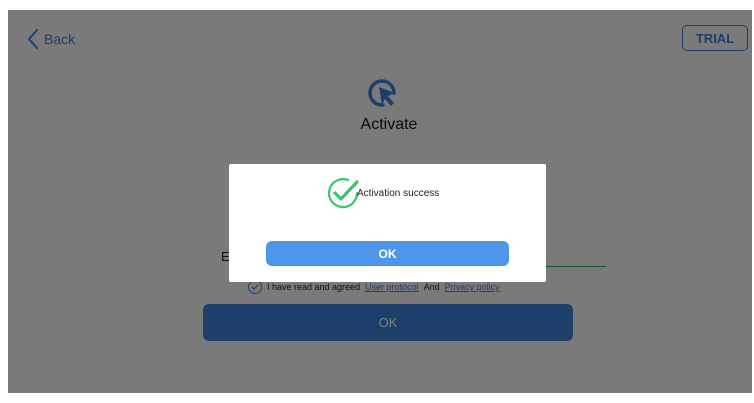 Image resolution: width=754 pixels, height=403 pixels. What do you see at coordinates (398, 193) in the screenshot?
I see `dialog-message: Activation success` at bounding box center [398, 193].